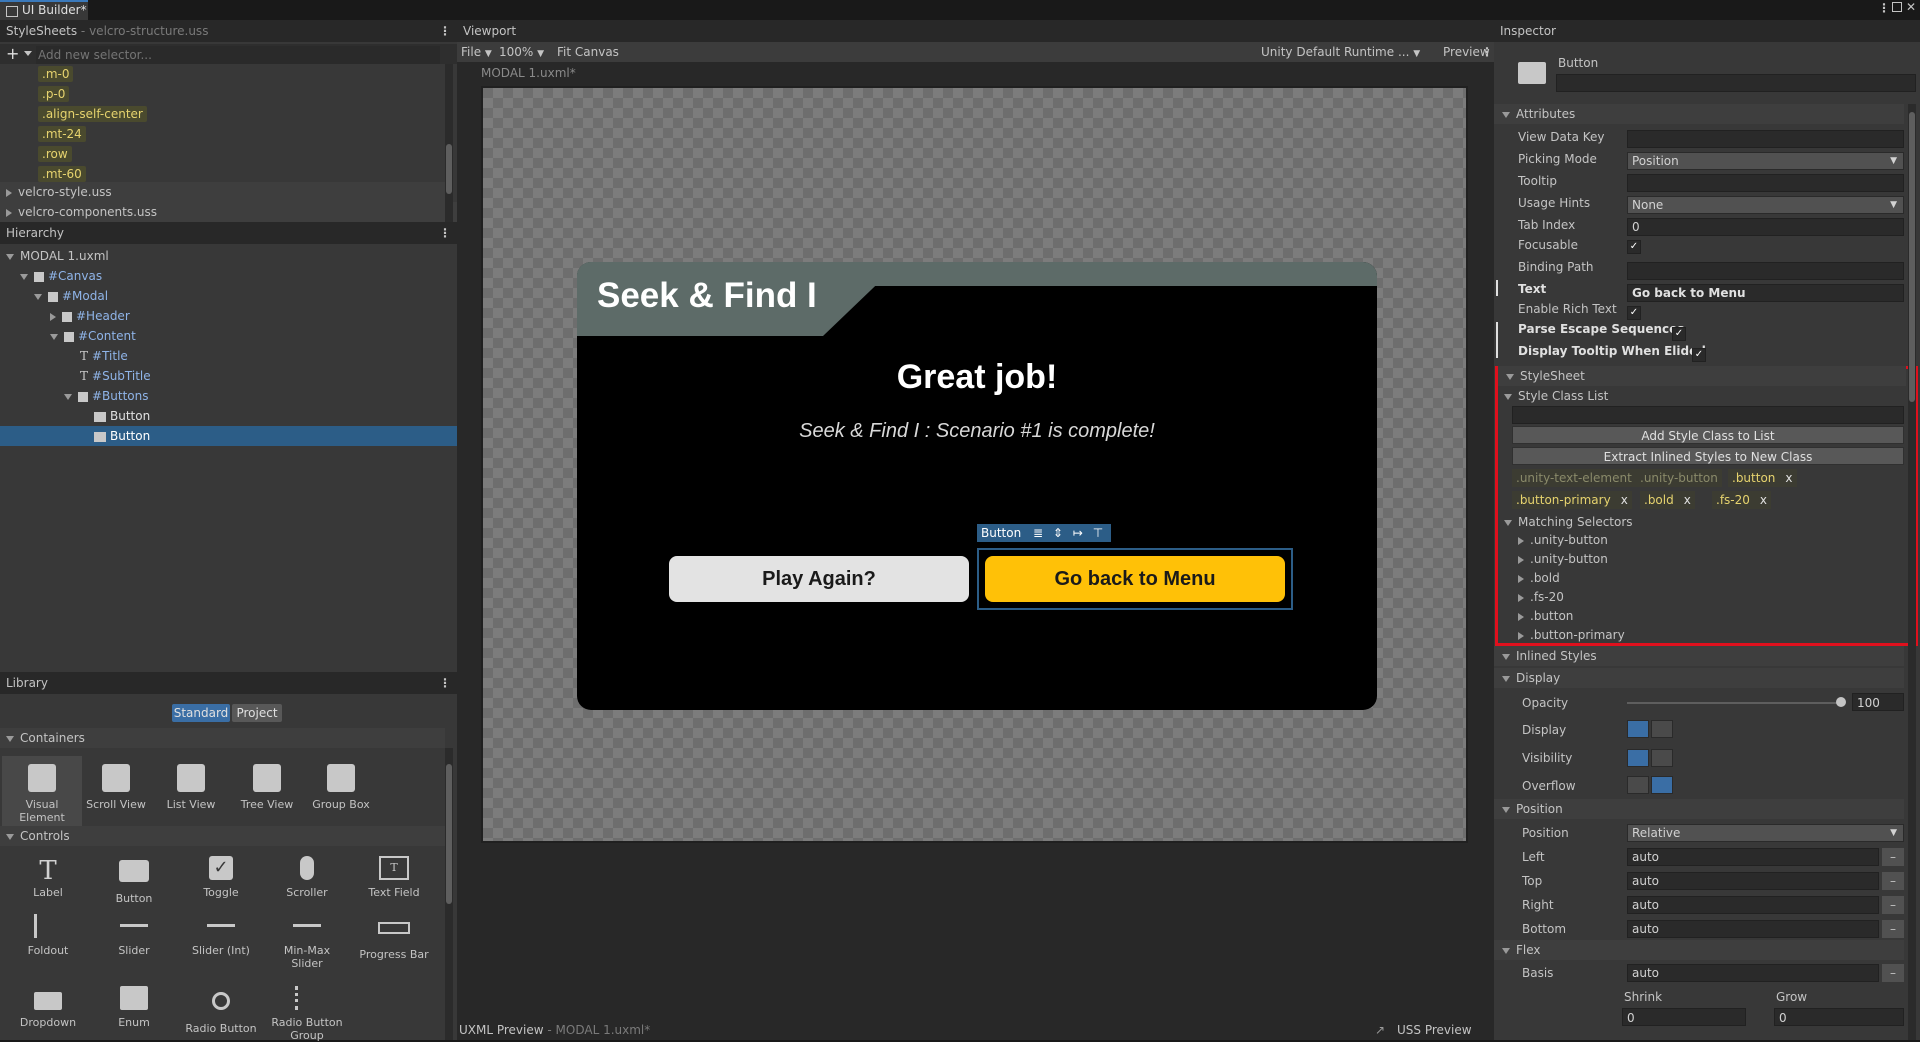 This screenshot has width=1920, height=1042. Describe the element at coordinates (1765, 833) in the screenshot. I see `position-dropdown: Relative ▼` at that location.